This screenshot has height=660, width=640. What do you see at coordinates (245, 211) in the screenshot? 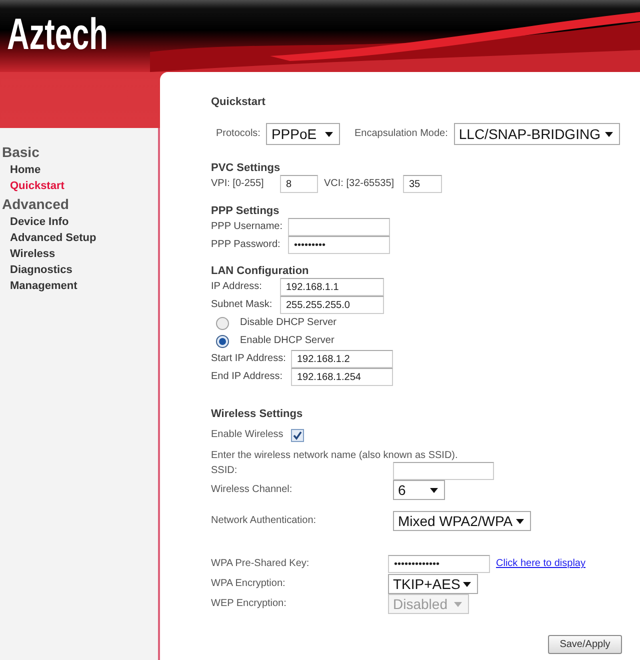
I see `section-heading: PPP Settings` at bounding box center [245, 211].